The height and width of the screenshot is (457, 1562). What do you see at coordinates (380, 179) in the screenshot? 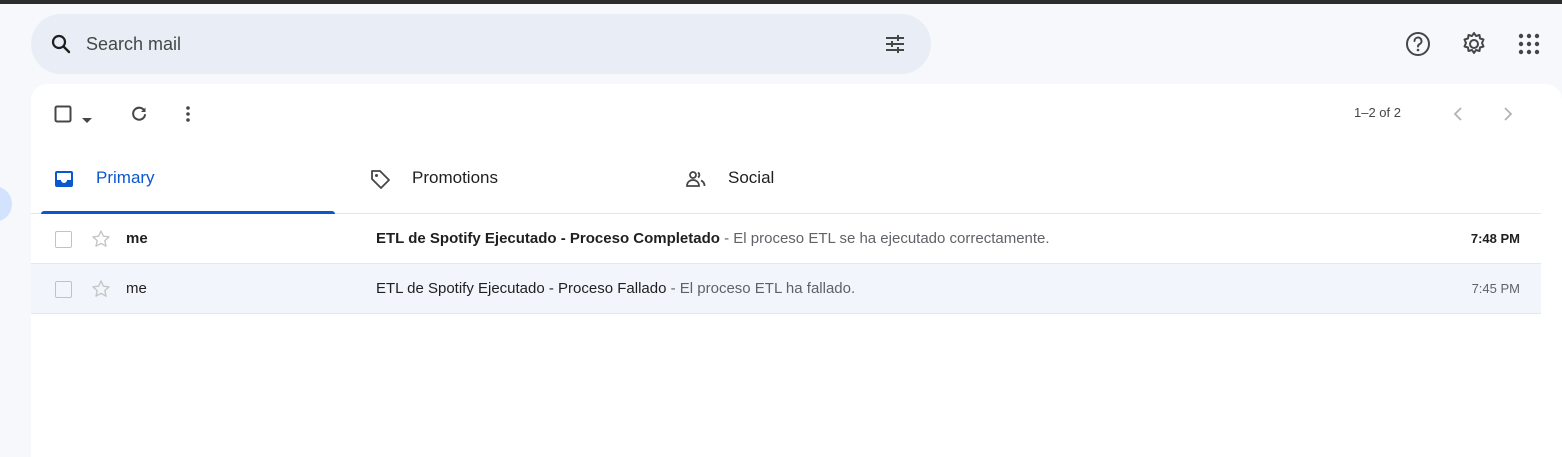
I see `tag-icon` at bounding box center [380, 179].